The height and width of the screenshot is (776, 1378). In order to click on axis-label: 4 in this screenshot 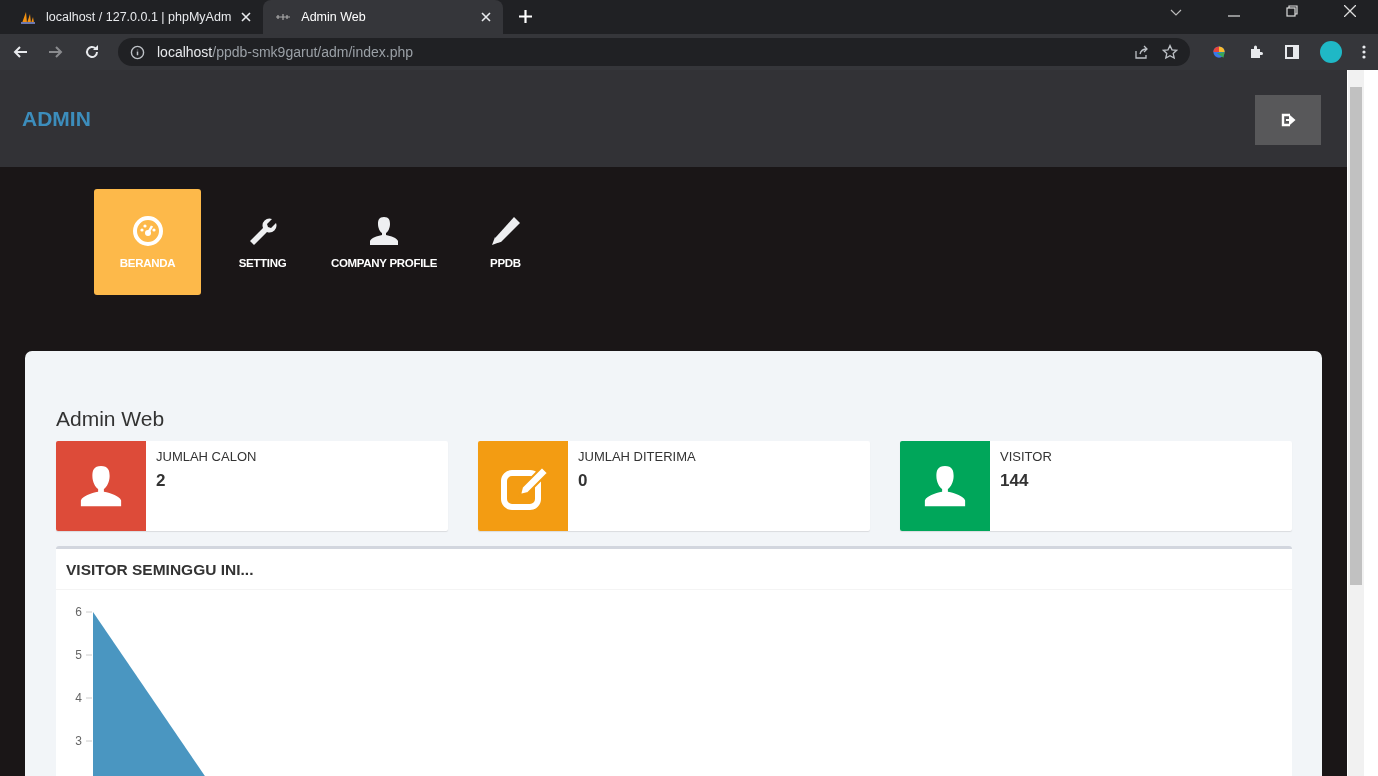, I will do `click(78, 698)`.